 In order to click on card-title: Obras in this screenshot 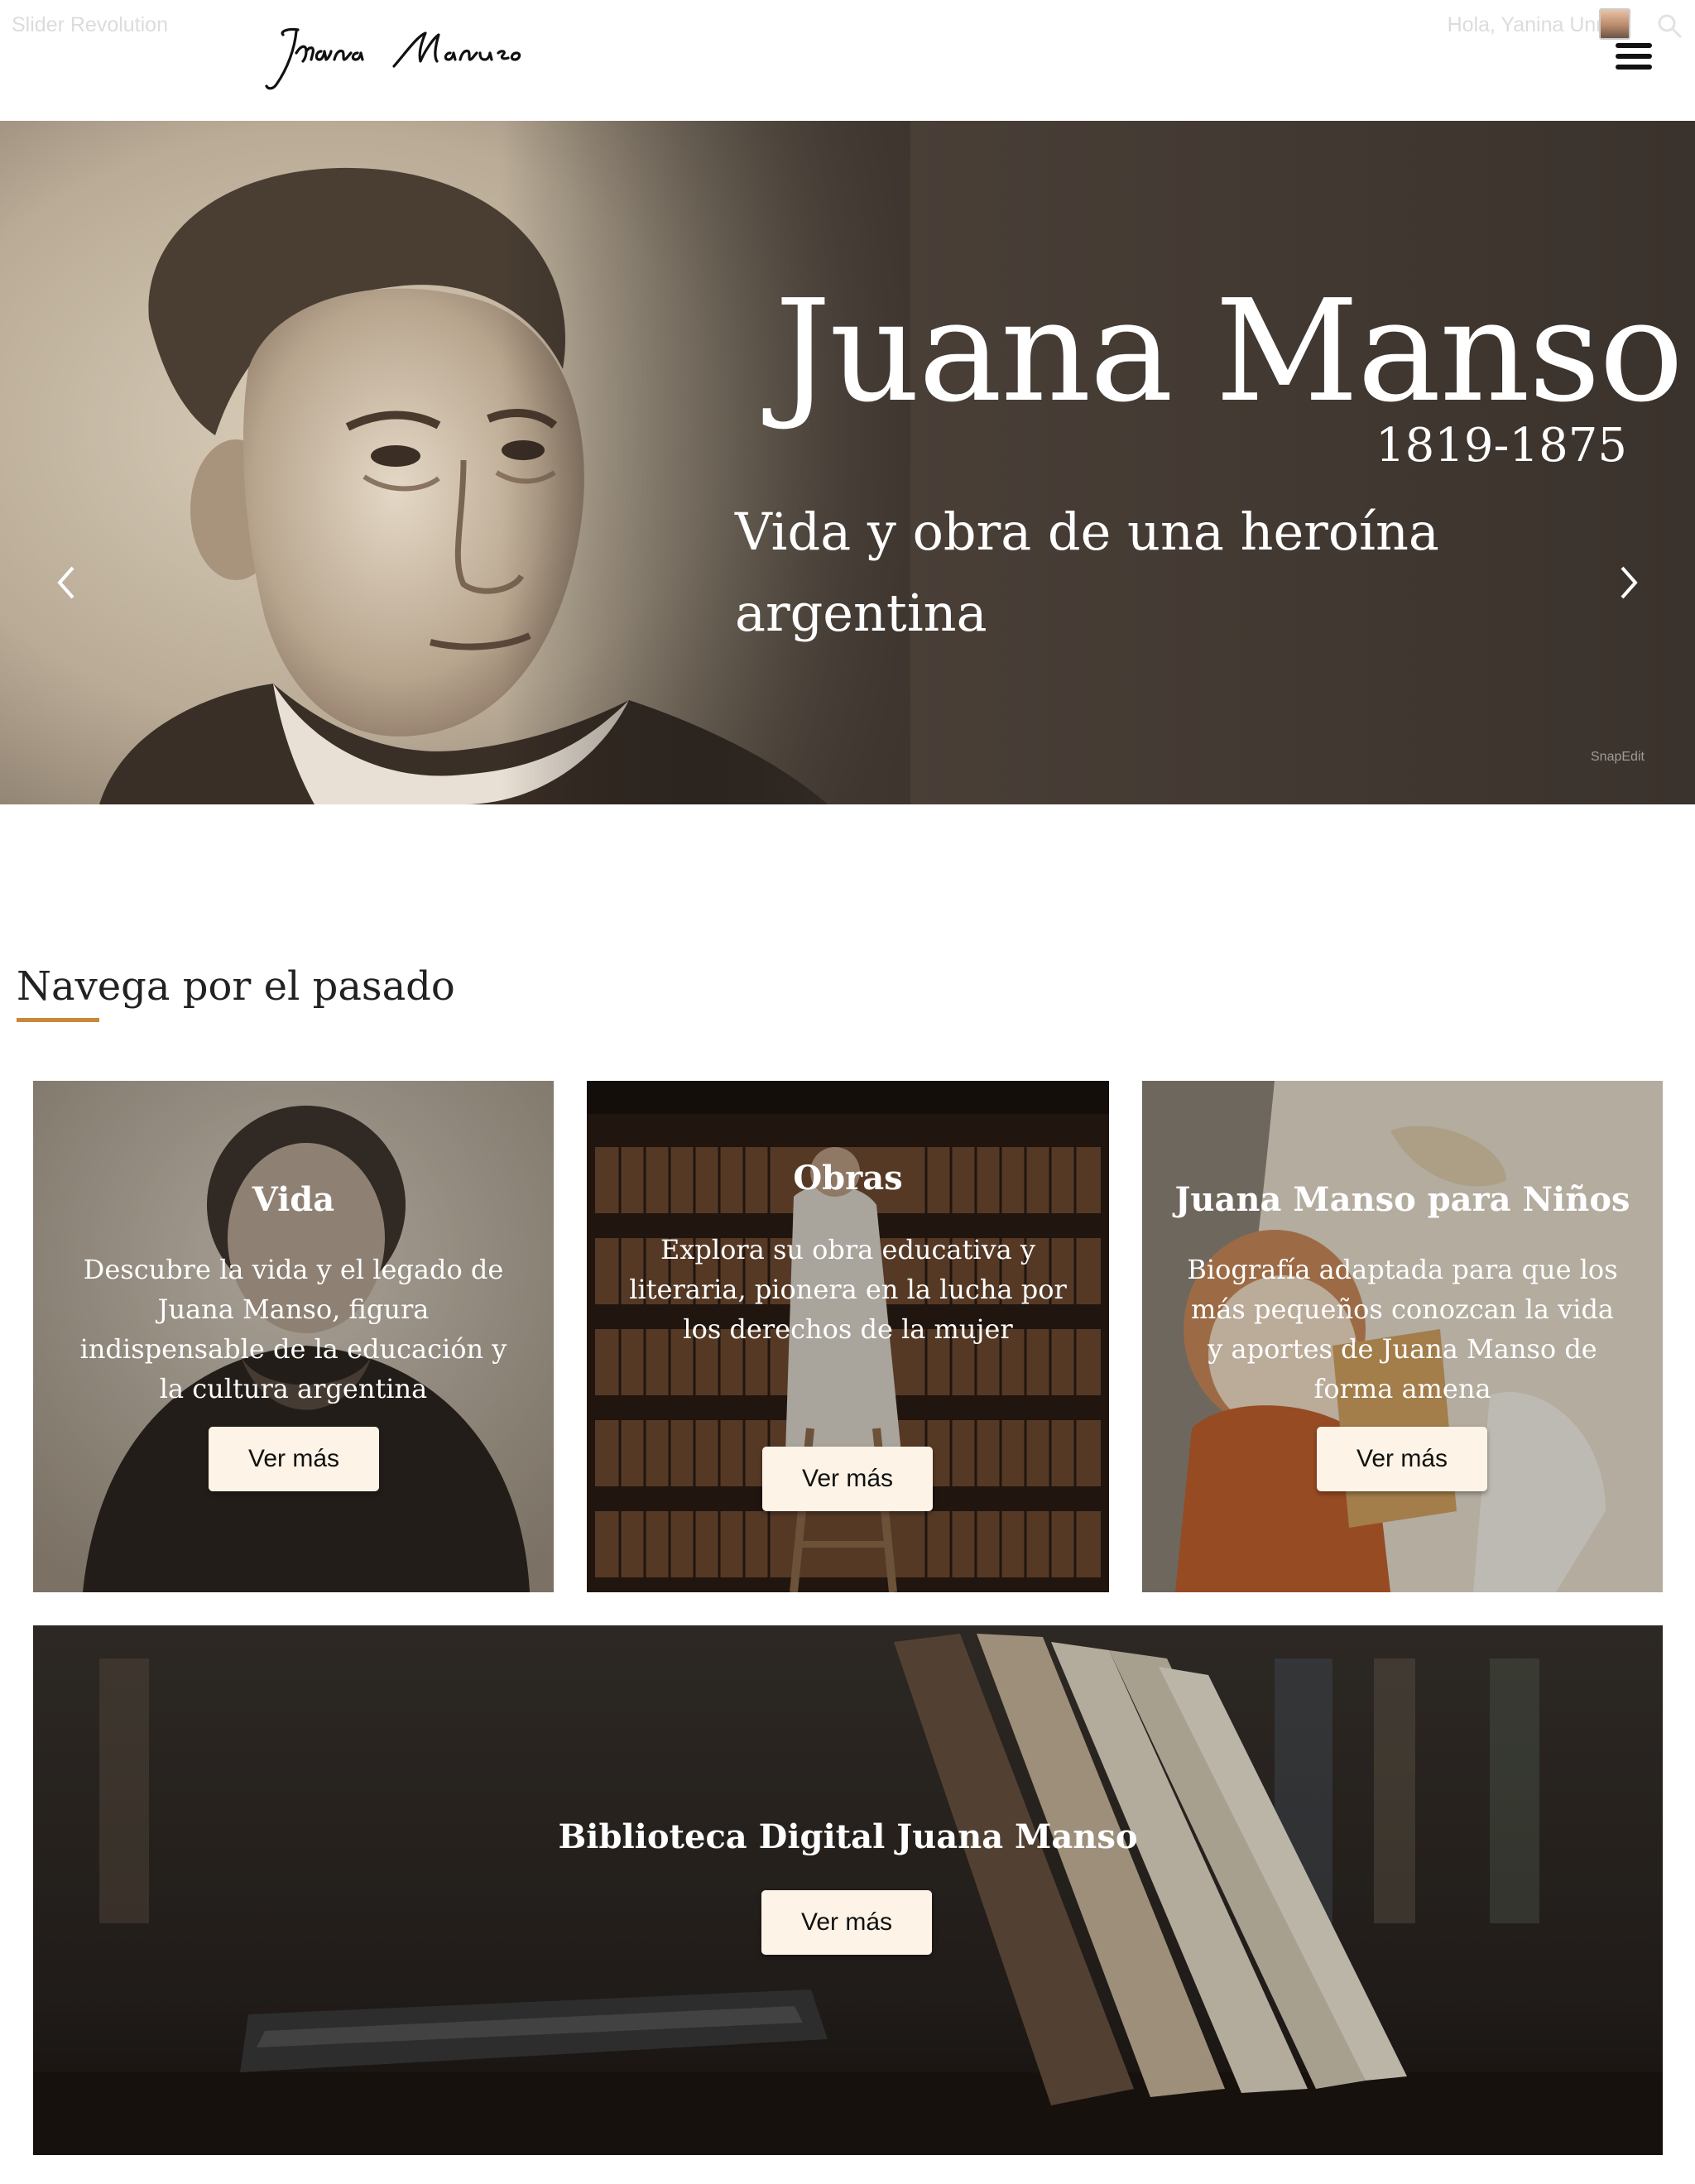, I will do `click(848, 1178)`.